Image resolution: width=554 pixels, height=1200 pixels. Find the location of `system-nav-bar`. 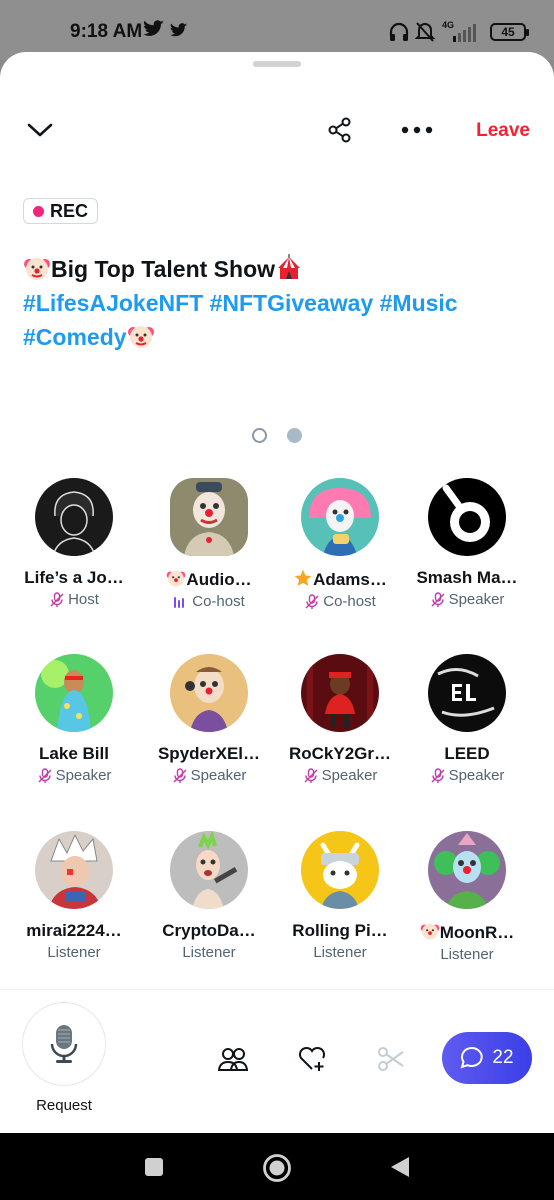

system-nav-bar is located at coordinates (277, 1166).